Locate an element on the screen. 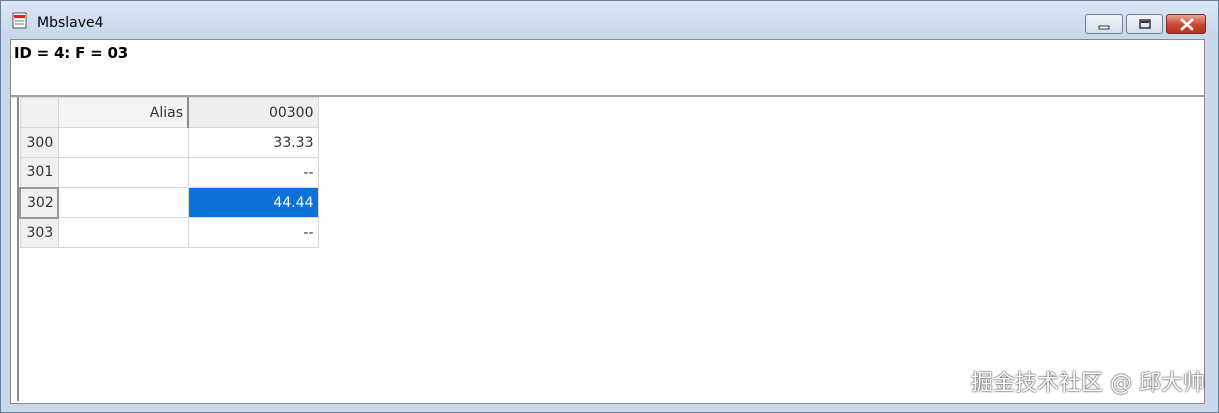  grid-header-row: Alias 00300 is located at coordinates (169, 112).